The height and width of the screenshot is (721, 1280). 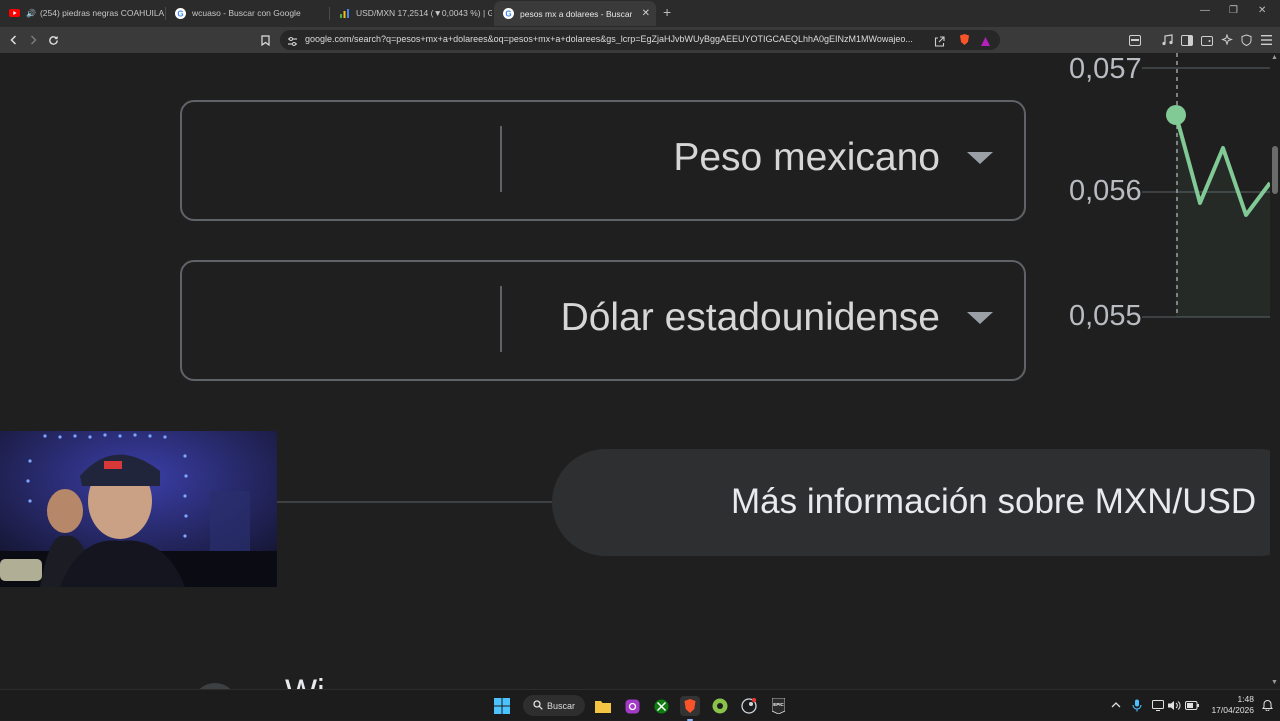 What do you see at coordinates (1205, 10) in the screenshot?
I see `minimize-icon: —` at bounding box center [1205, 10].